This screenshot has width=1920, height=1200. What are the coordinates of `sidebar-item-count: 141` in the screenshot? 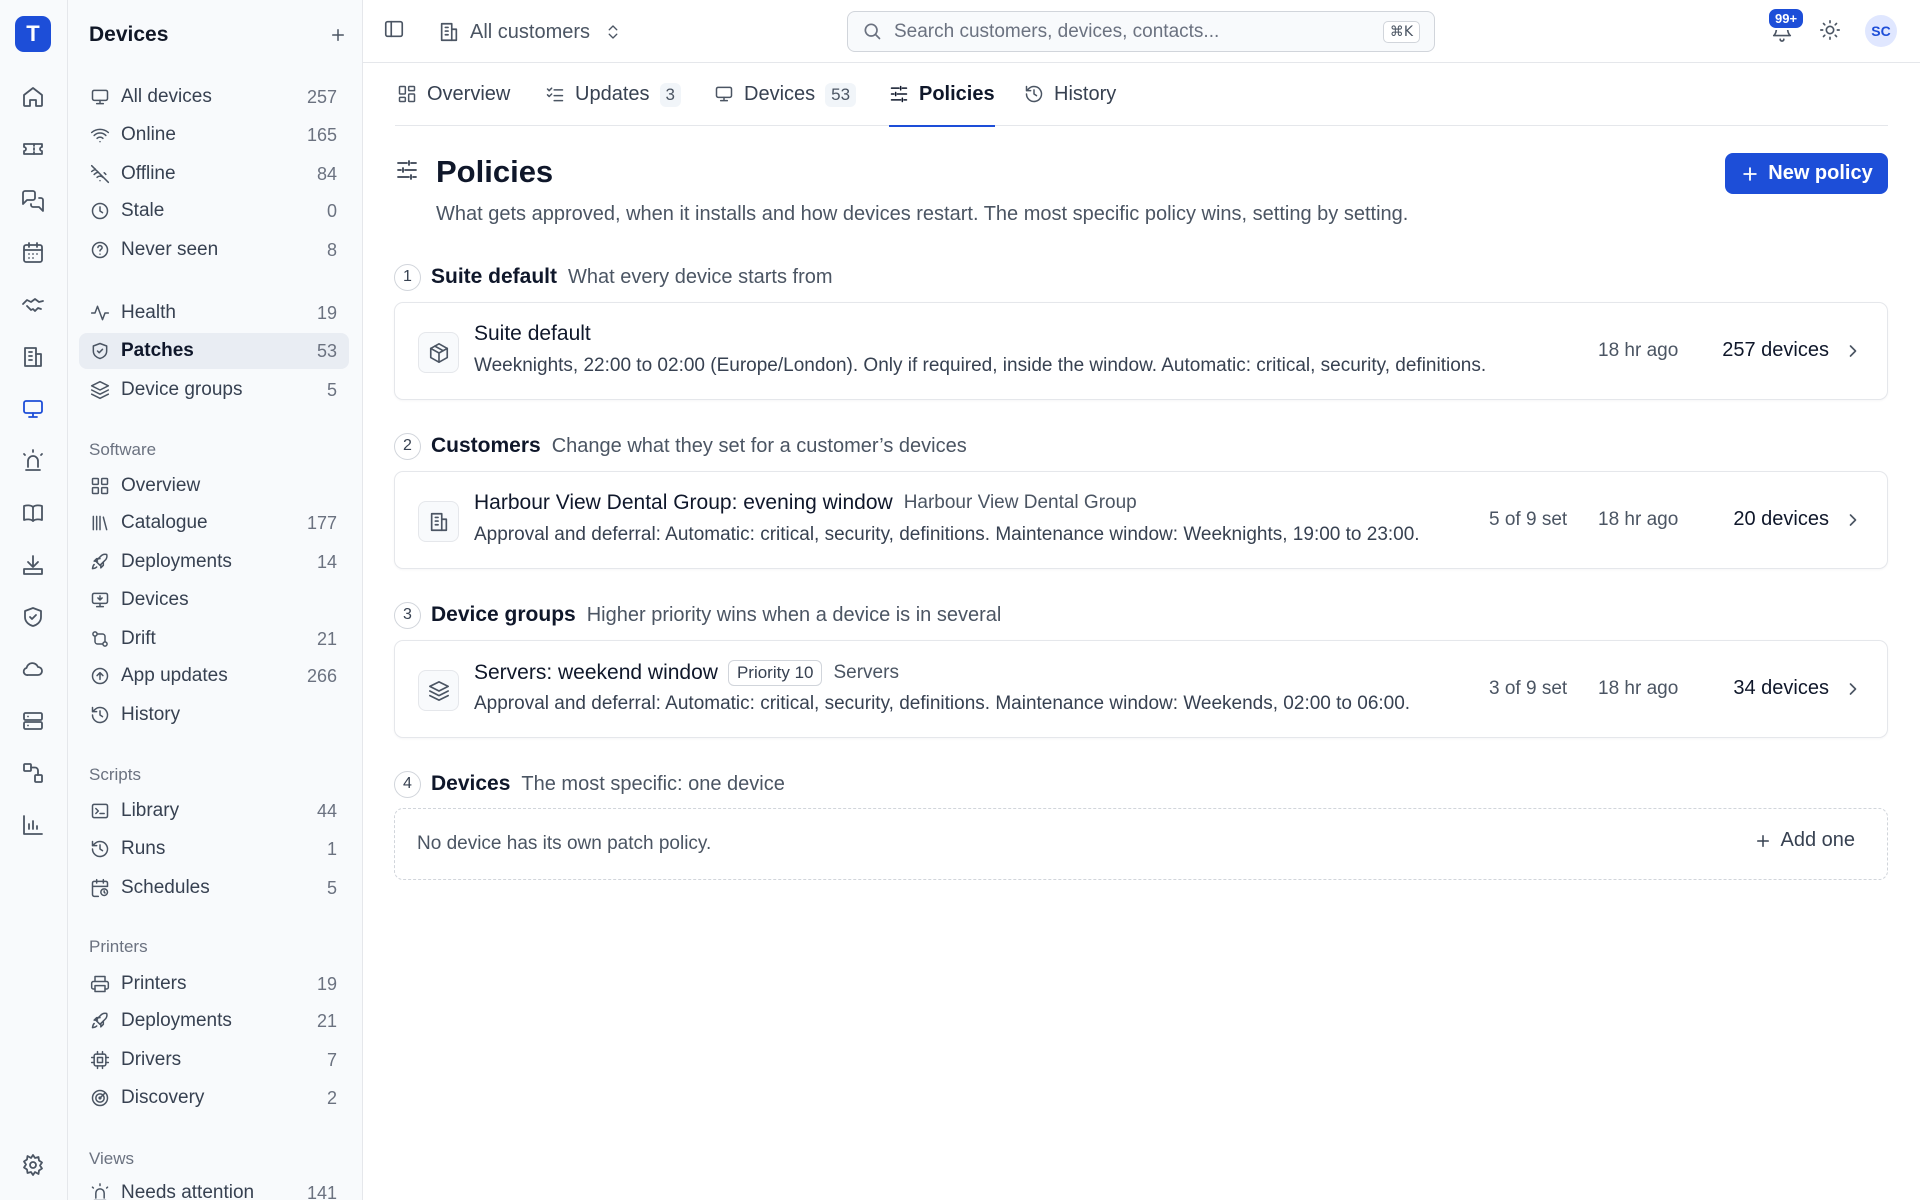 It's located at (321, 1191).